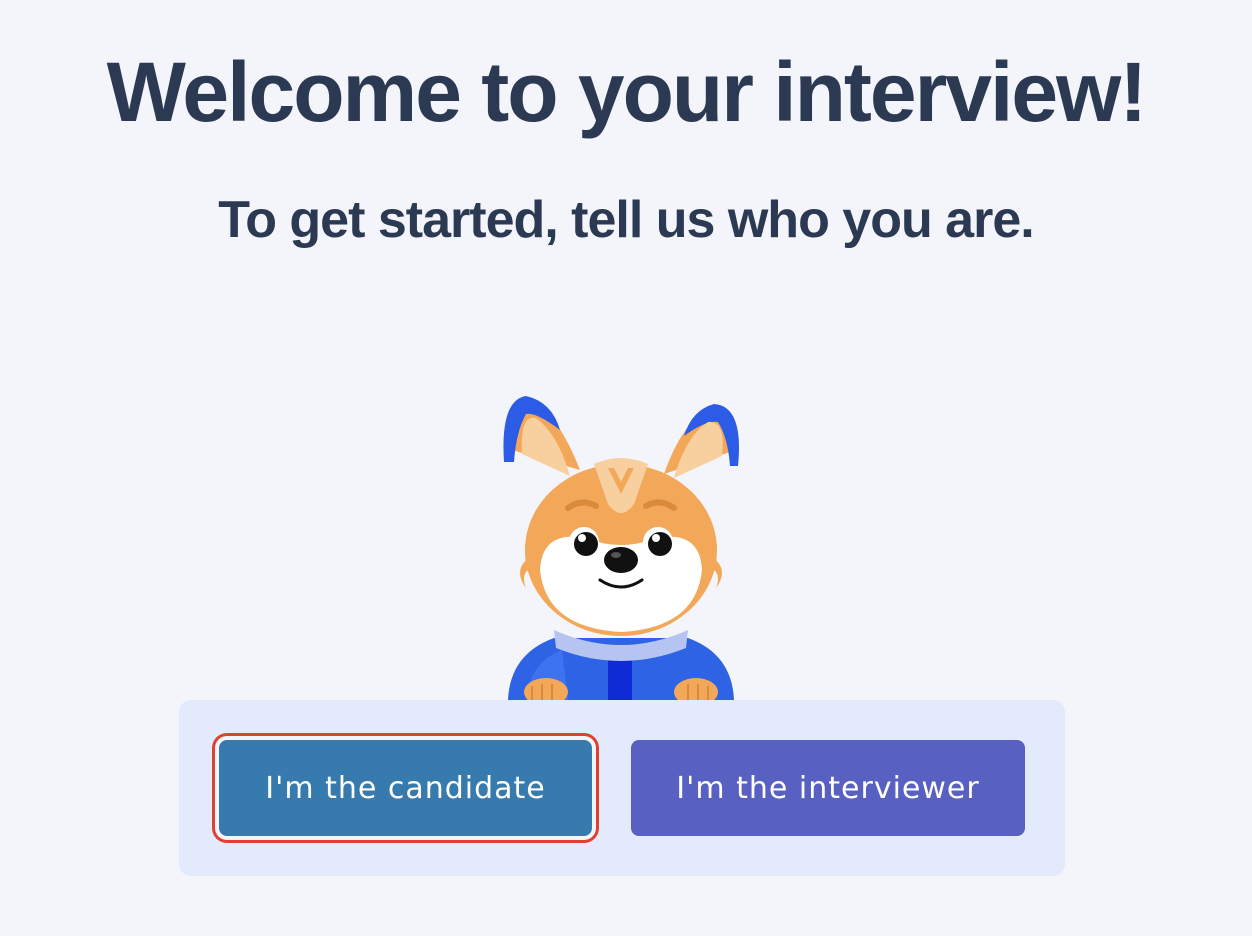  I want to click on page-title: Welcome to your interview!, so click(627, 92).